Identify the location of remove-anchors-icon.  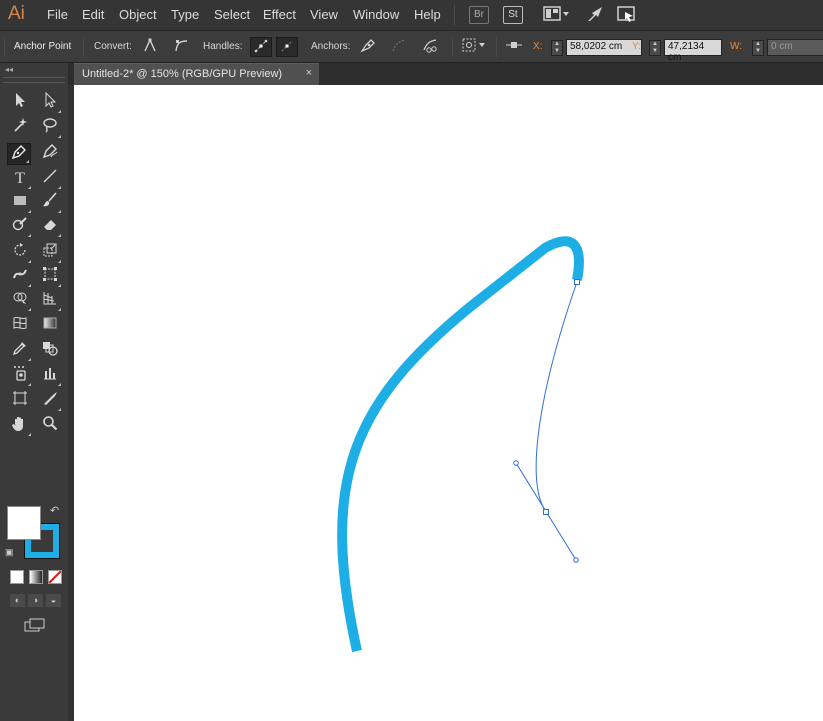
(399, 47).